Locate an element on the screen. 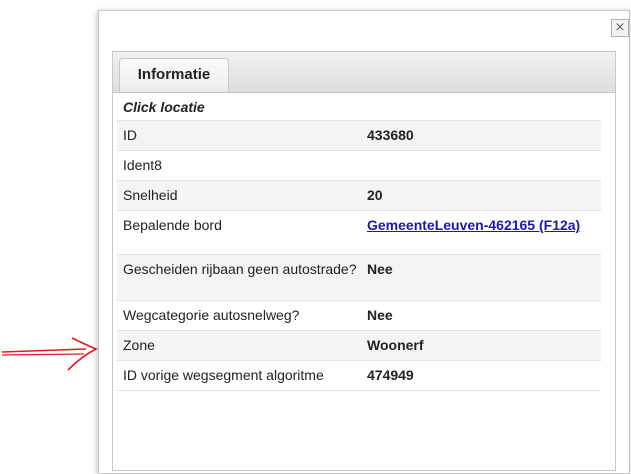 The image size is (631, 474). table-row: Gescheiden rijbaan geen autostrade? Nee is located at coordinates (359, 278).